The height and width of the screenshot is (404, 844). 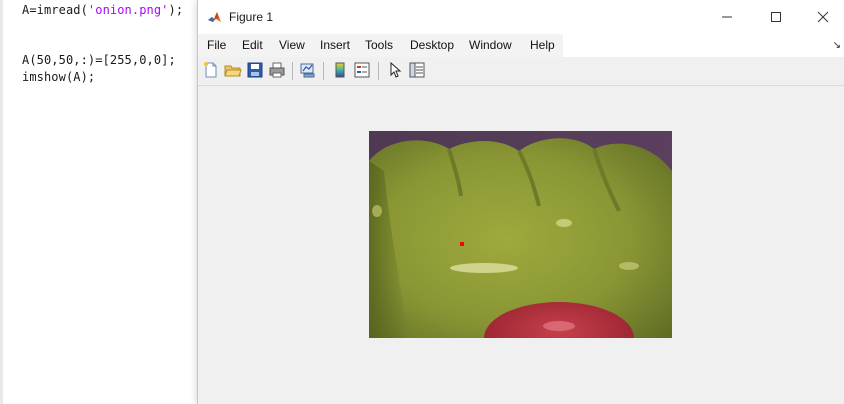 What do you see at coordinates (335, 45) in the screenshot?
I see `menu-insert: Insert` at bounding box center [335, 45].